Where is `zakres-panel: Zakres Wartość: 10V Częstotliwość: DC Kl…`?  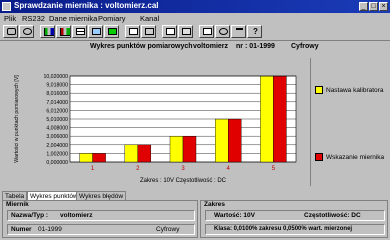 zakres-panel: Zakres Wartość: 10V Częstotliwość: DC Kl… is located at coordinates (294, 219).